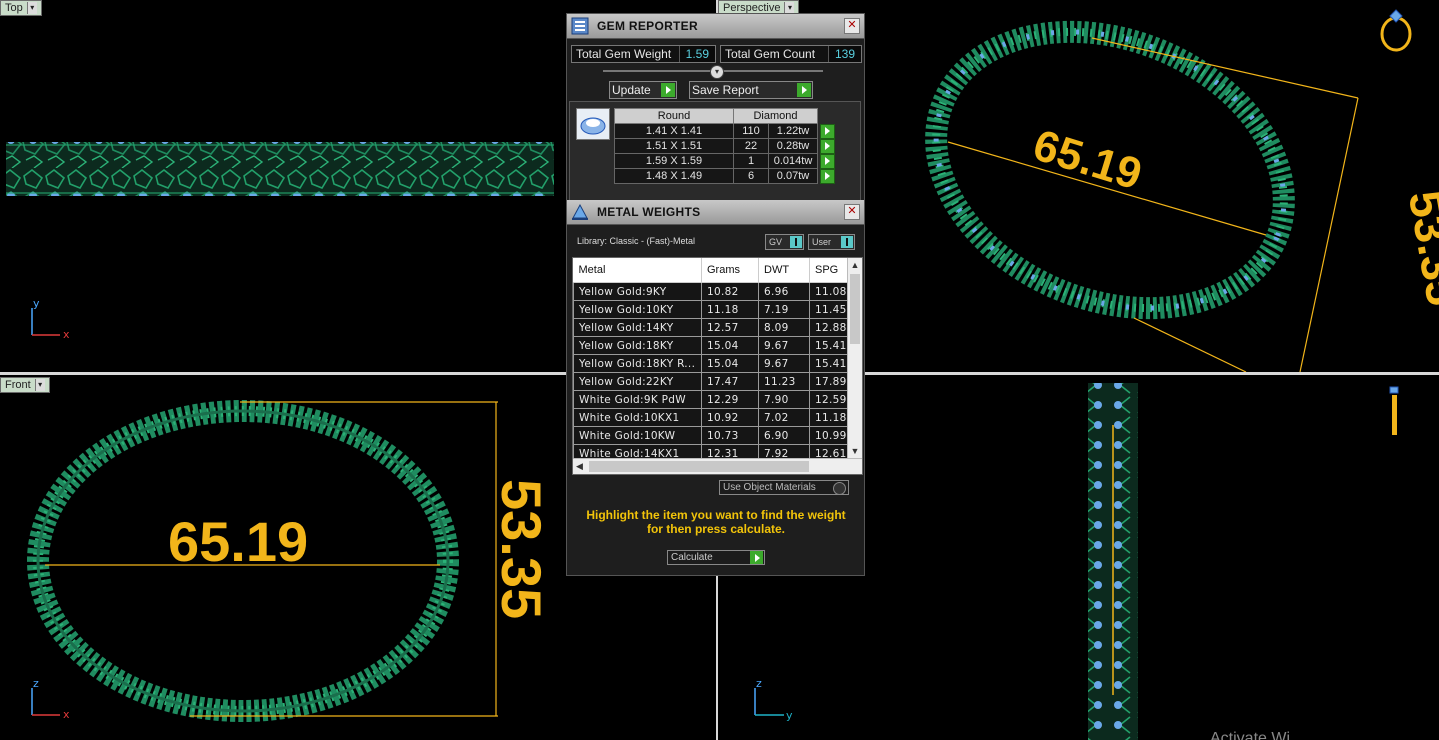 The image size is (1439, 740). I want to click on gem-row: 1.41 X 1.41 110 1.22tw, so click(725, 131).